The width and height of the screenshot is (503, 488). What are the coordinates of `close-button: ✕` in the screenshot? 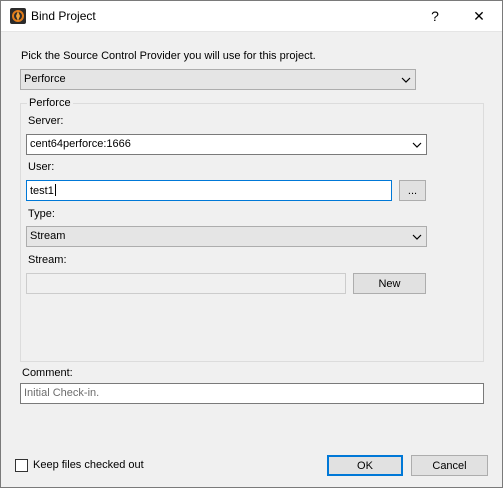 It's located at (479, 16).